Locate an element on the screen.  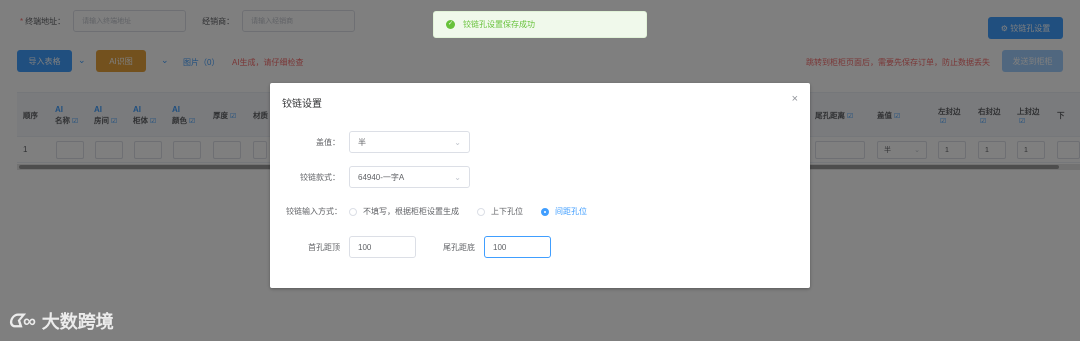
last-hole-row: 尾孔距底 100 is located at coordinates (495, 247).